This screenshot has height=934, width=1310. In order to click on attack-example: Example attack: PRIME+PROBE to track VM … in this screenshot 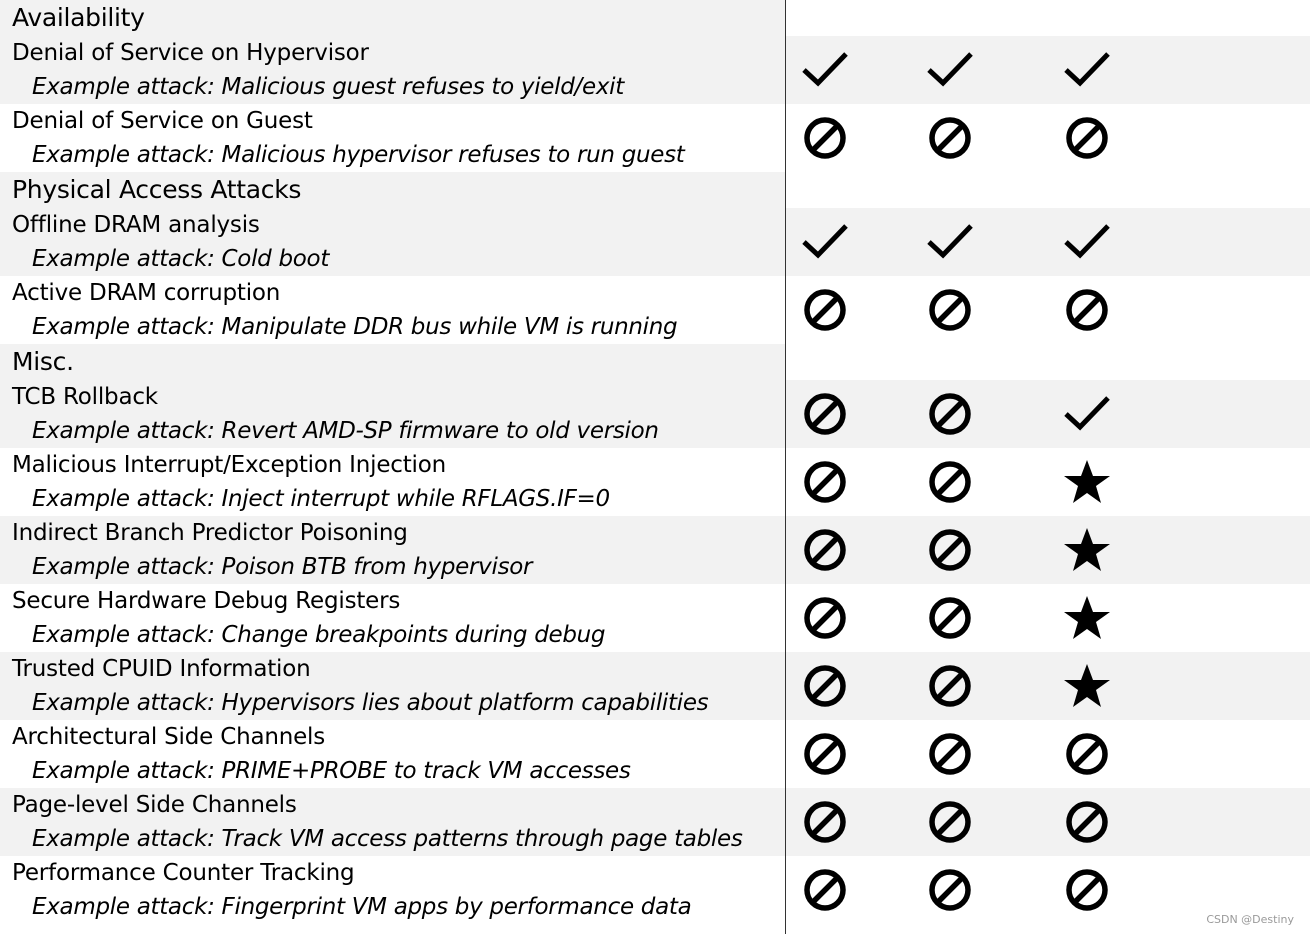, I will do `click(331, 771)`.